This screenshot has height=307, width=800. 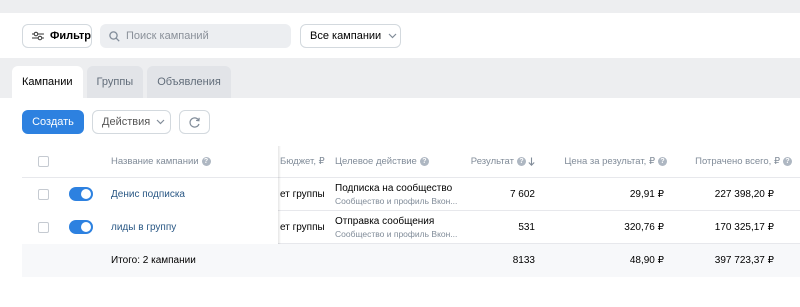 I want to click on result-cell: 531, so click(x=498, y=227).